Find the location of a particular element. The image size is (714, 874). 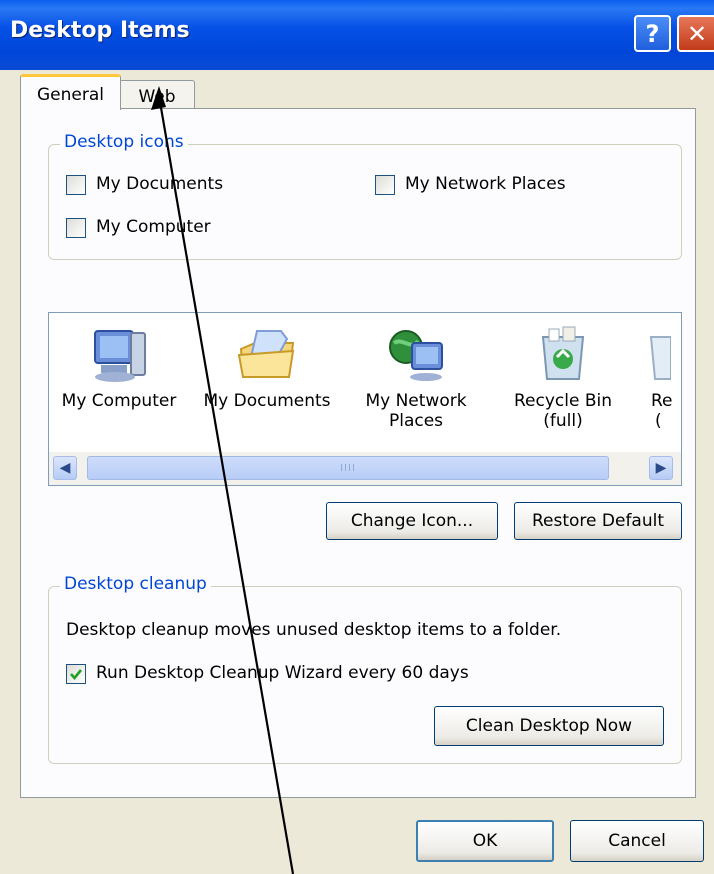

tab-general-label: General is located at coordinates (70, 95).